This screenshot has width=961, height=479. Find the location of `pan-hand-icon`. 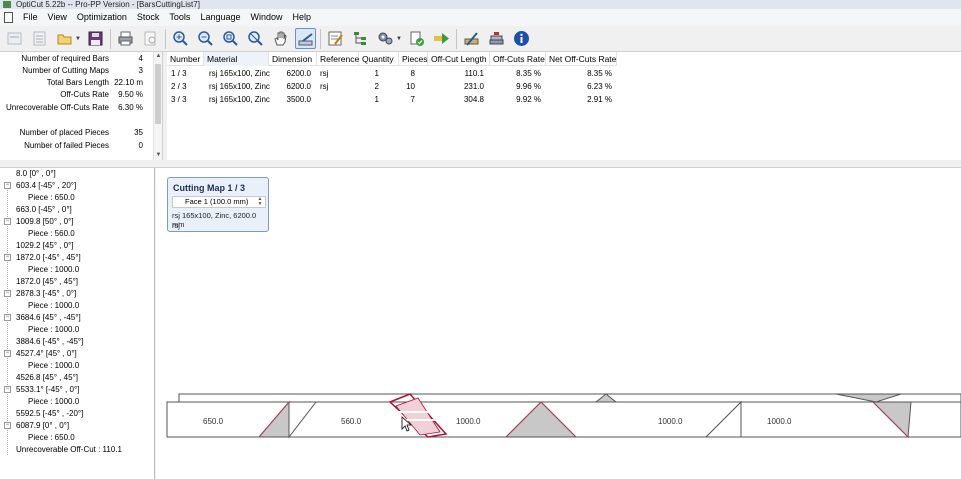

pan-hand-icon is located at coordinates (280, 38).